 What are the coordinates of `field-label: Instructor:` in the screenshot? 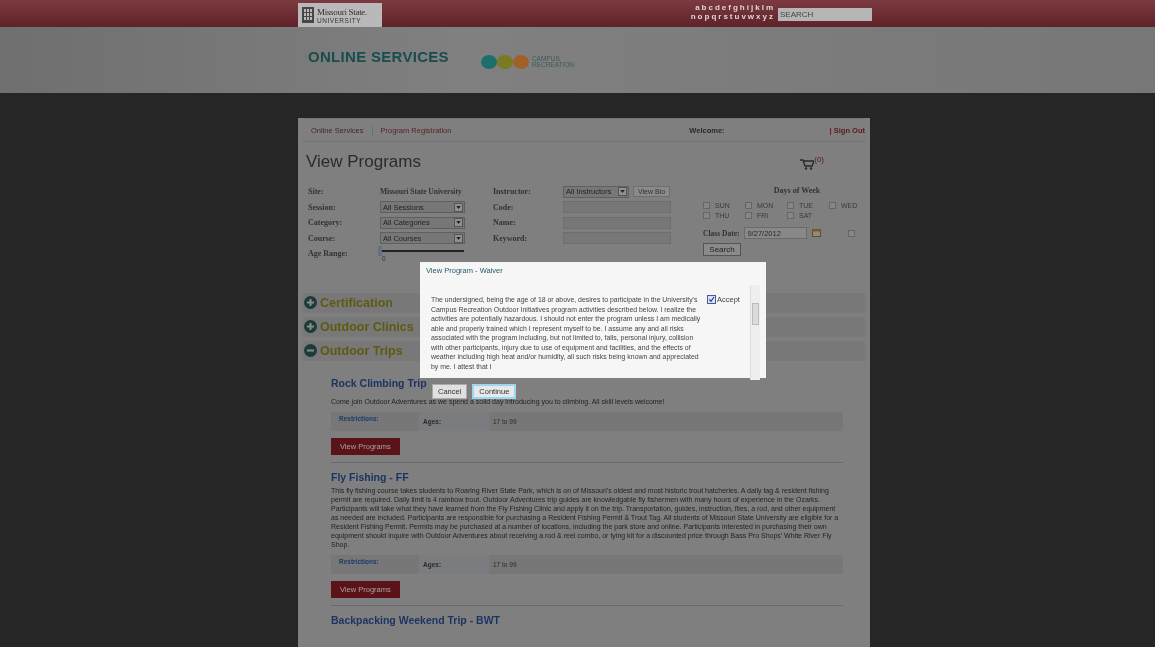 It's located at (512, 192).